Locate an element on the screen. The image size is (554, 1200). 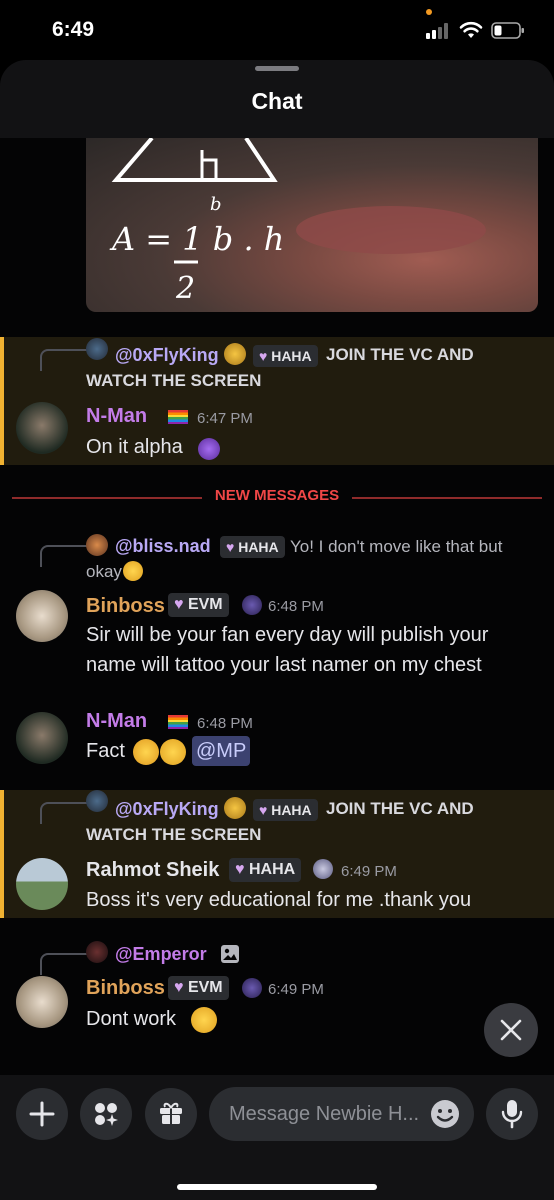
expressionless-emoji-icon is located at coordinates (204, 1020).